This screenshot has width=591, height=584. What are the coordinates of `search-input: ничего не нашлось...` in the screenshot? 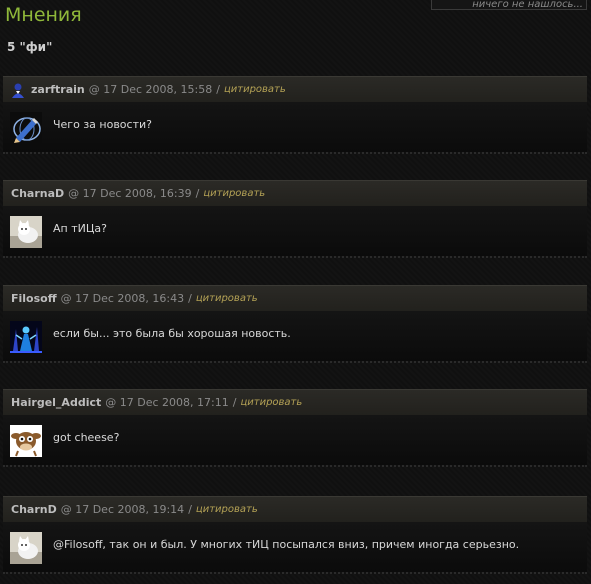 It's located at (509, 5).